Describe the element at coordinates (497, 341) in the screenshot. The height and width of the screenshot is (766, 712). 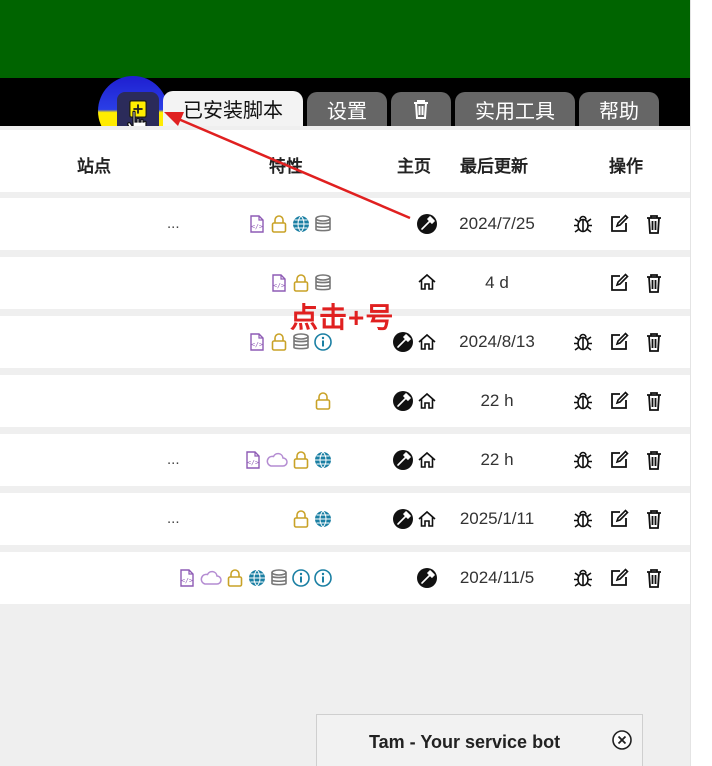
I see `last-updated: 2024/8/13` at that location.